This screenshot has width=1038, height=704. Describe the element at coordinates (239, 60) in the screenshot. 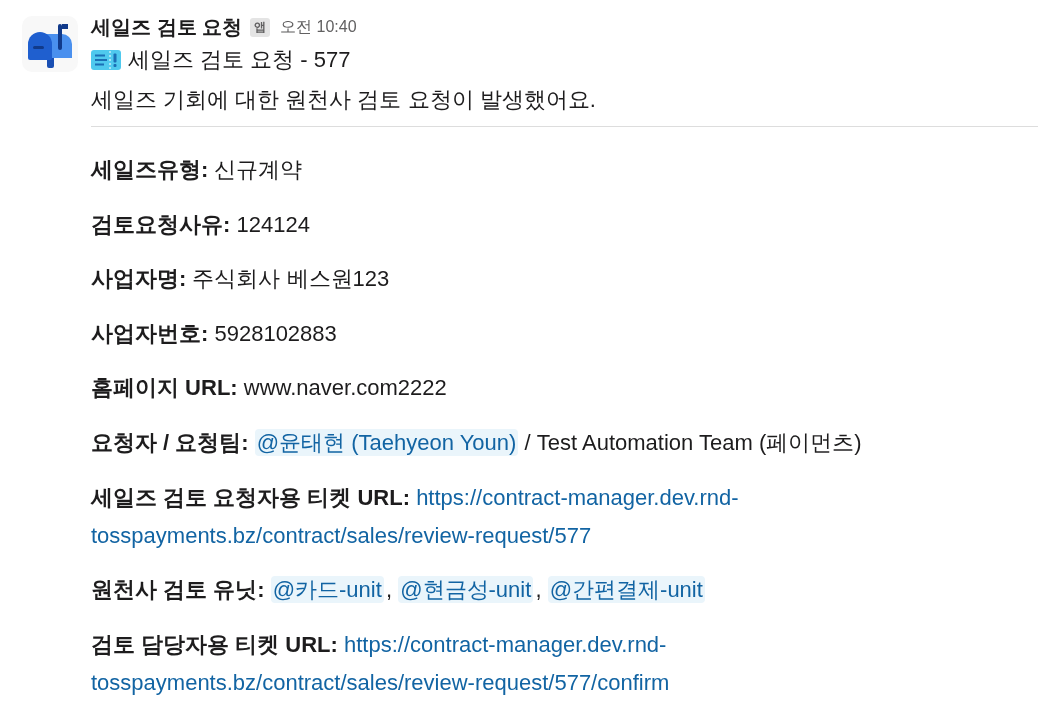

I see `message-title: 세일즈 검토 요청 - 577` at that location.